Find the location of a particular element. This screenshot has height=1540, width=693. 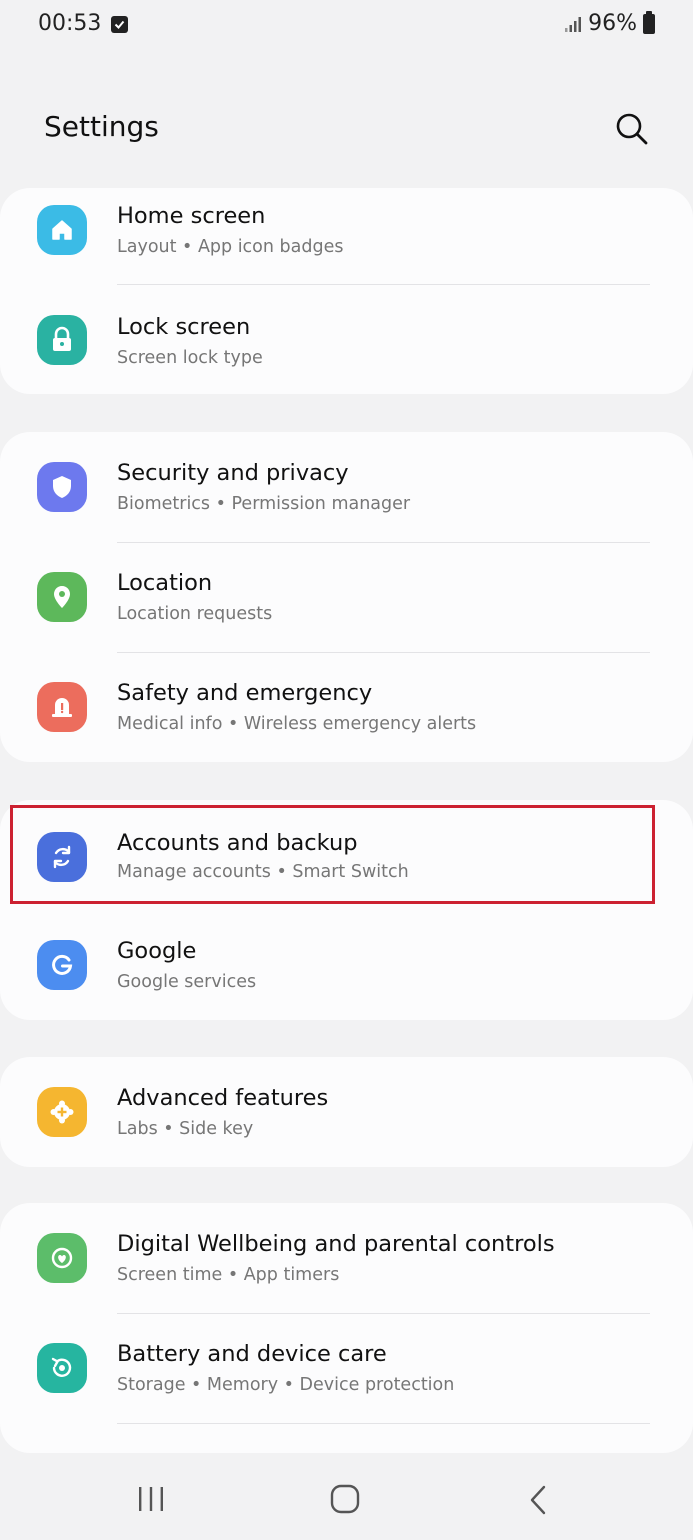

google-g-icon is located at coordinates (62, 965).